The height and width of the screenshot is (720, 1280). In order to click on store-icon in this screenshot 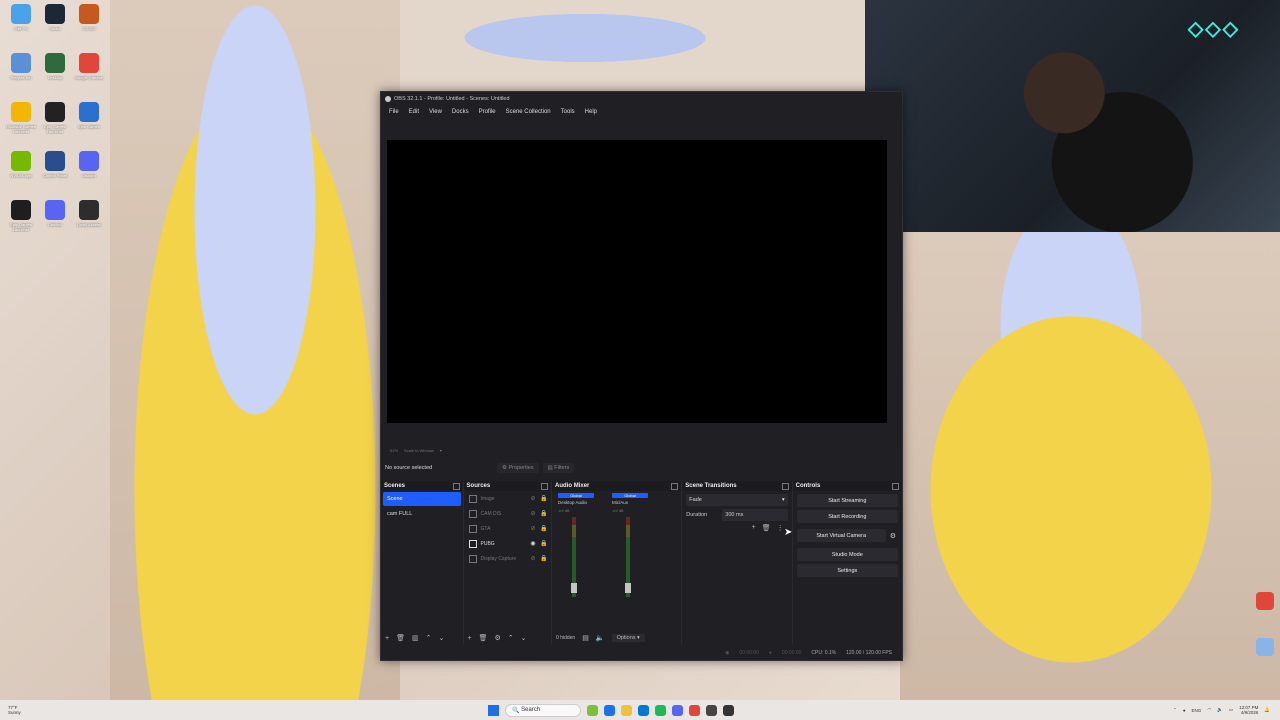, I will do `click(643, 710)`.